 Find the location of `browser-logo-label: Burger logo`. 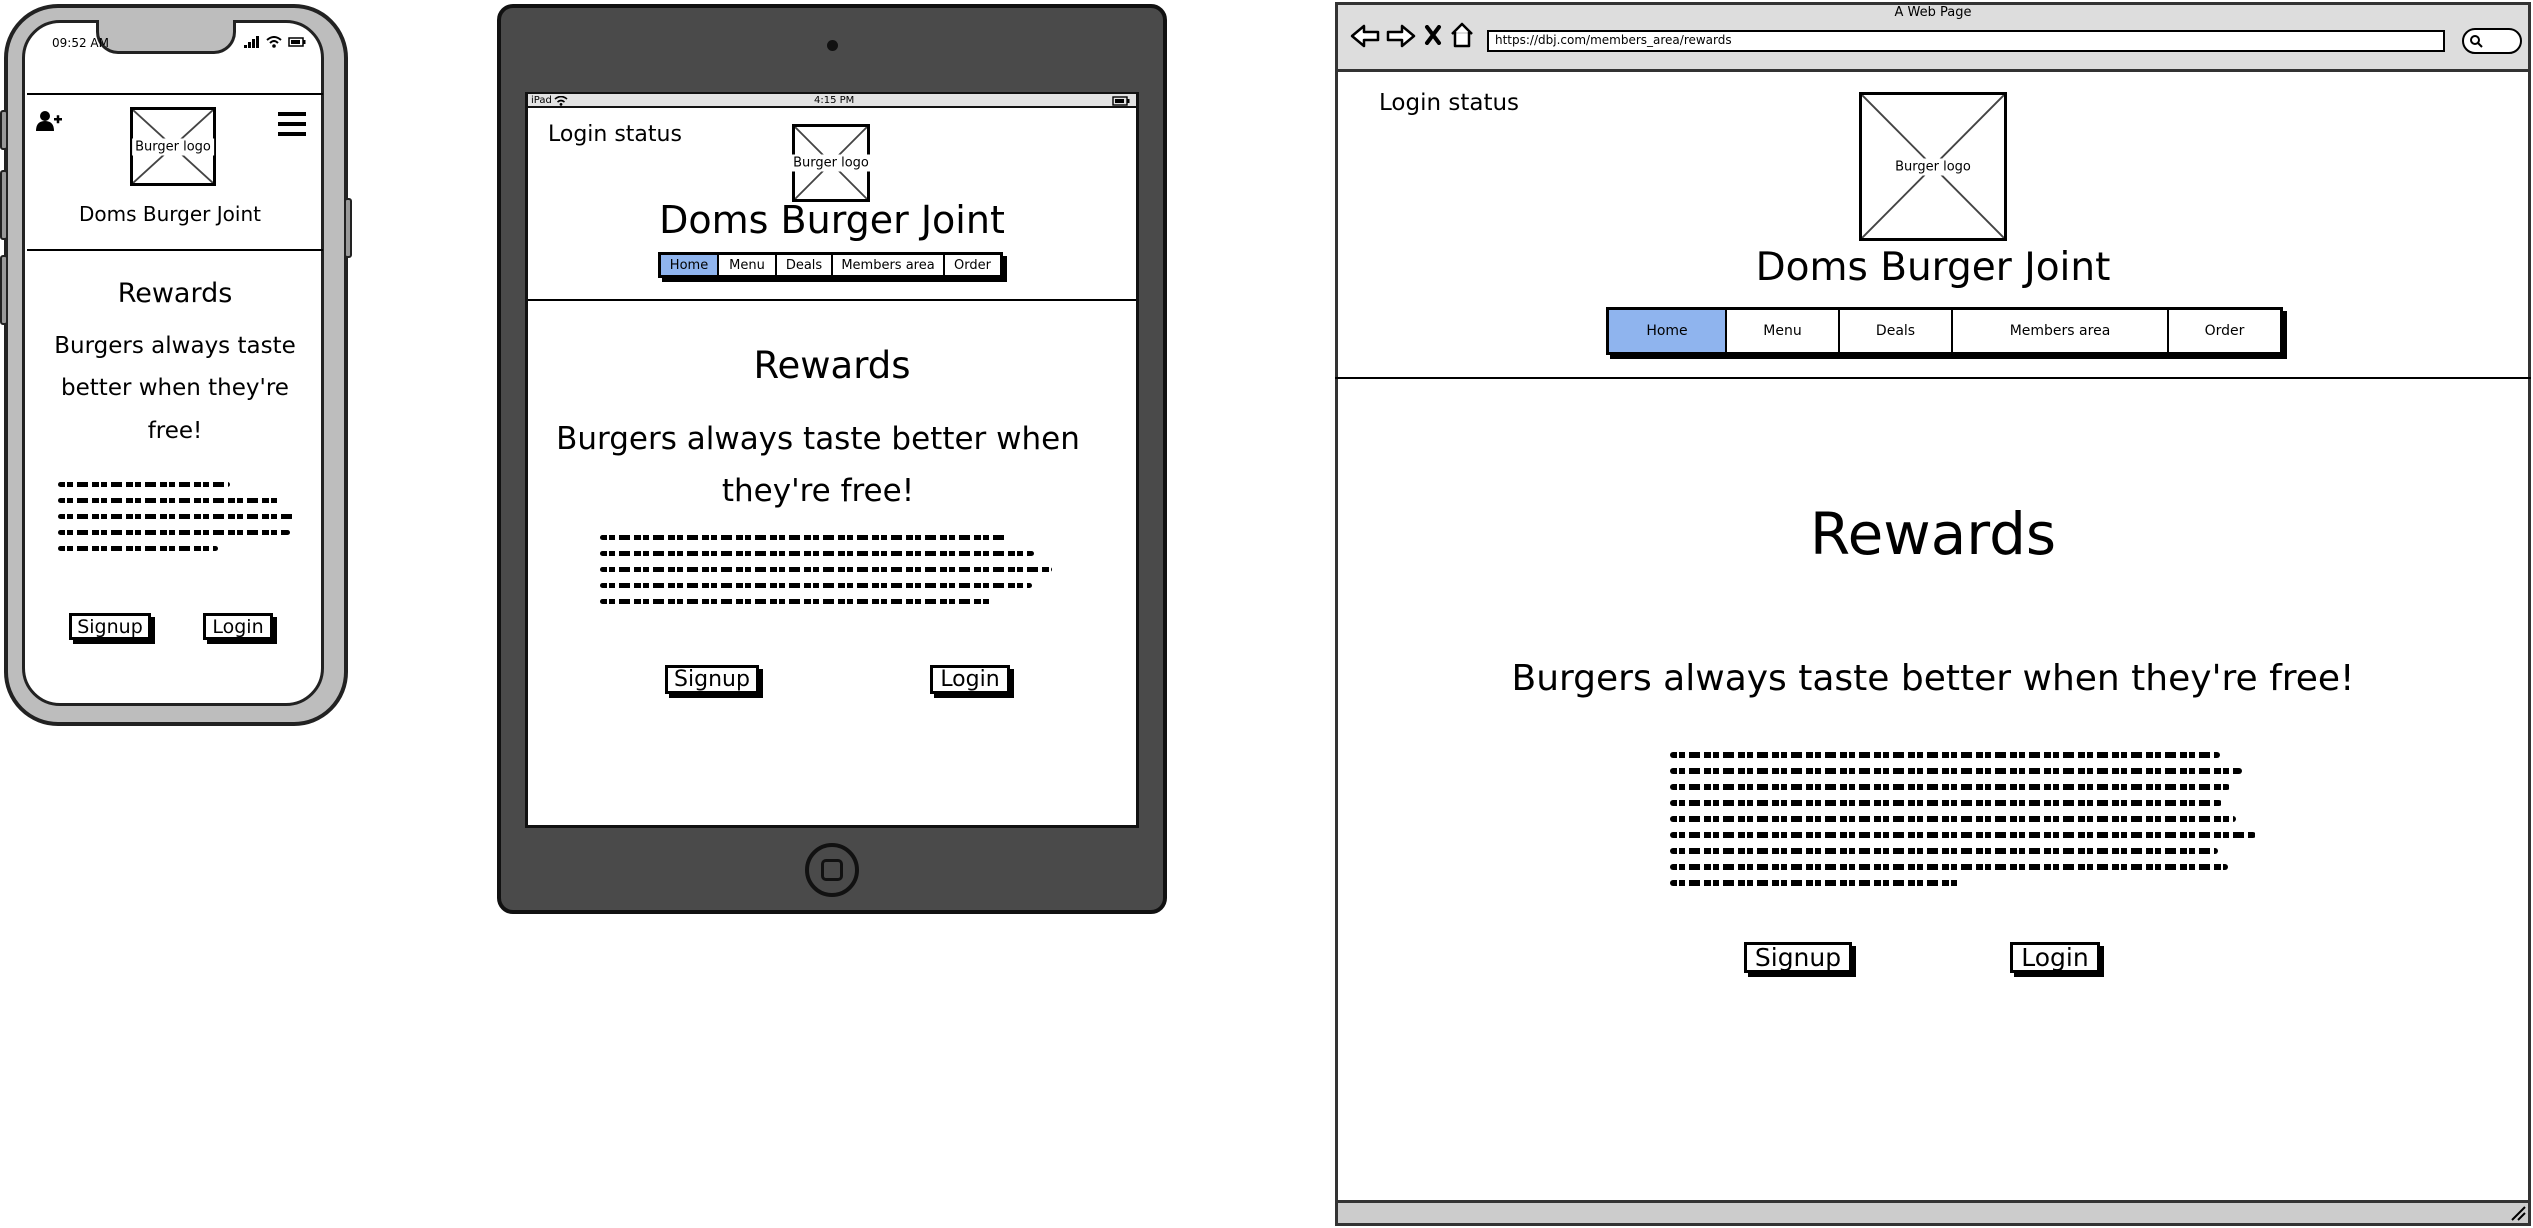

browser-logo-label: Burger logo is located at coordinates (1933, 166).